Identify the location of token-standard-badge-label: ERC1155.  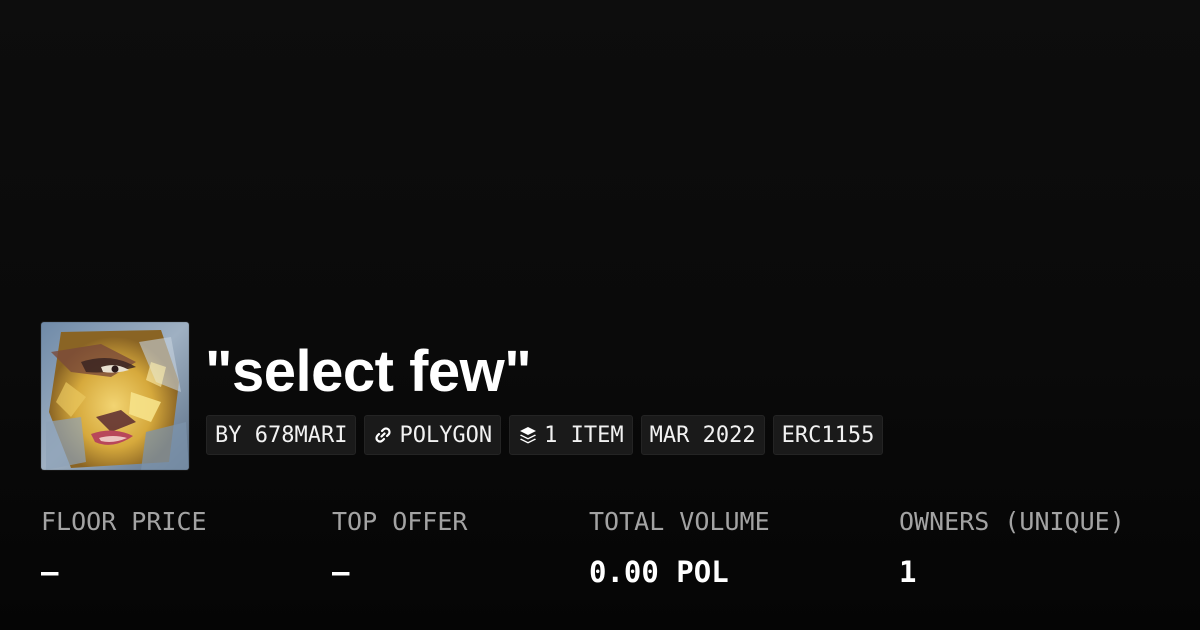
(828, 435).